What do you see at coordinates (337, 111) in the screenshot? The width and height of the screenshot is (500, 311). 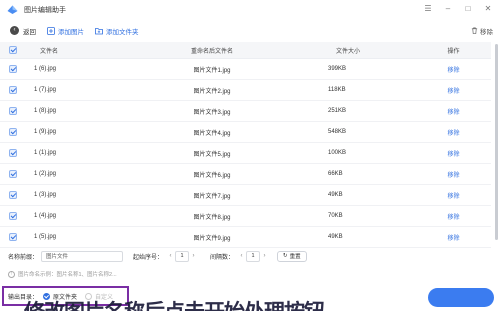 I see `row-size: 251KB` at bounding box center [337, 111].